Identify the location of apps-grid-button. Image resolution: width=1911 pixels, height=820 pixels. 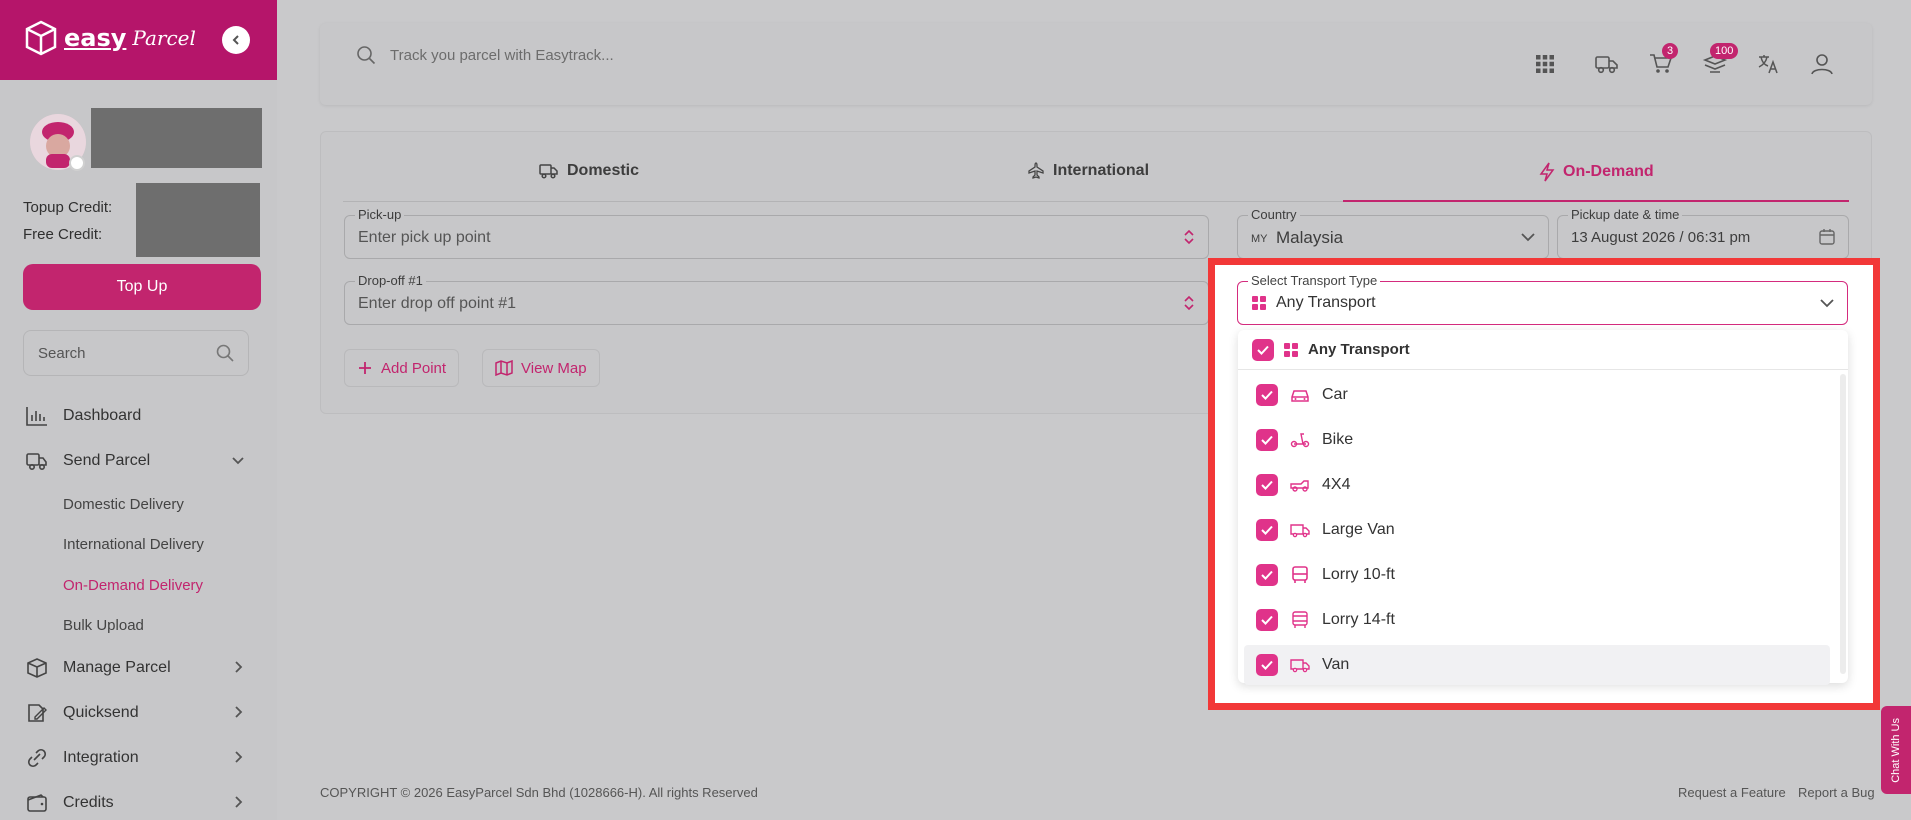
(1545, 64).